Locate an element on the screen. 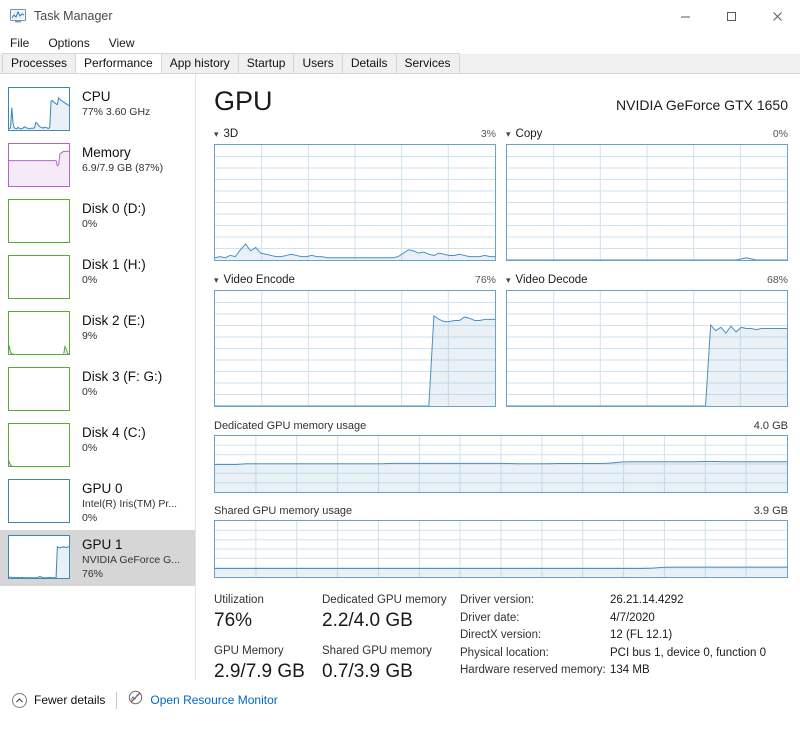  info-value: 26.21.14.4292 is located at coordinates (647, 600).